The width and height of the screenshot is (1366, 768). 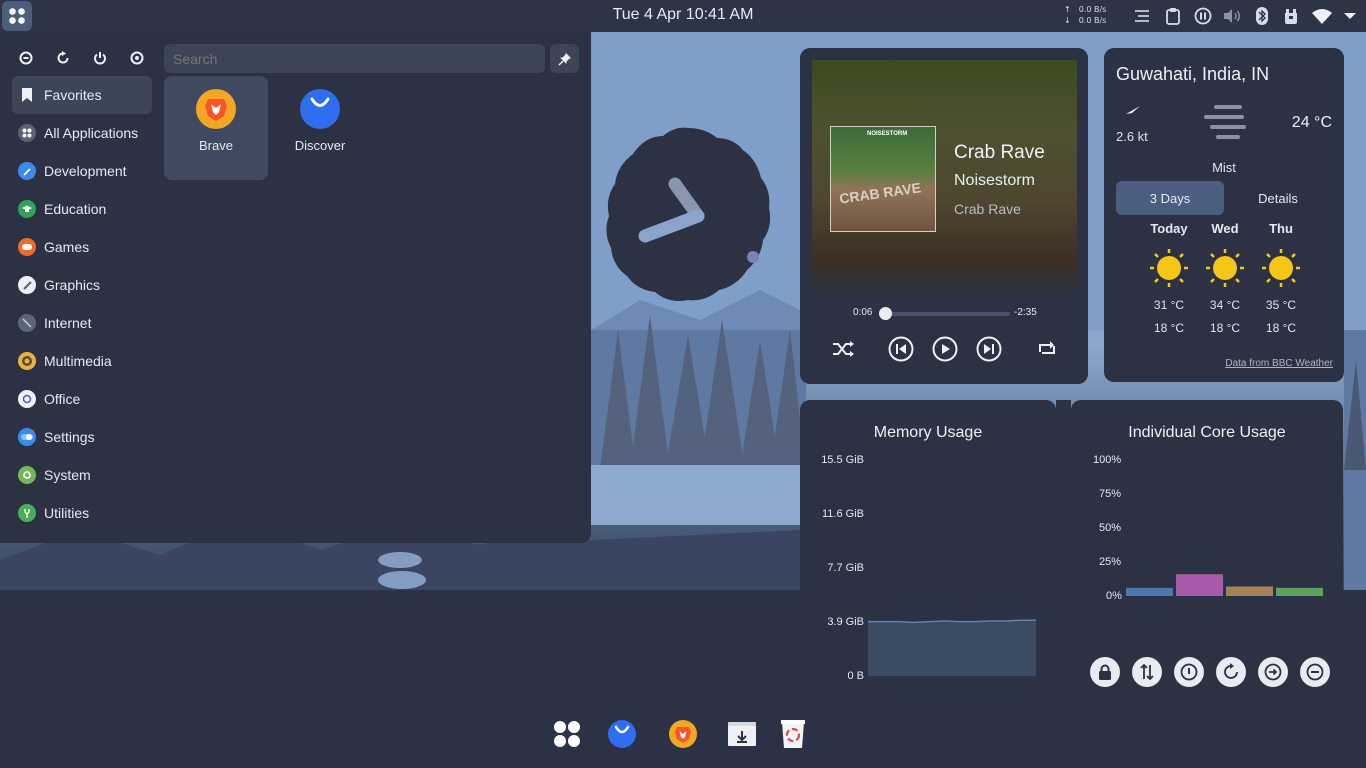 I want to click on category-favorites: Favorites, so click(x=82, y=95).